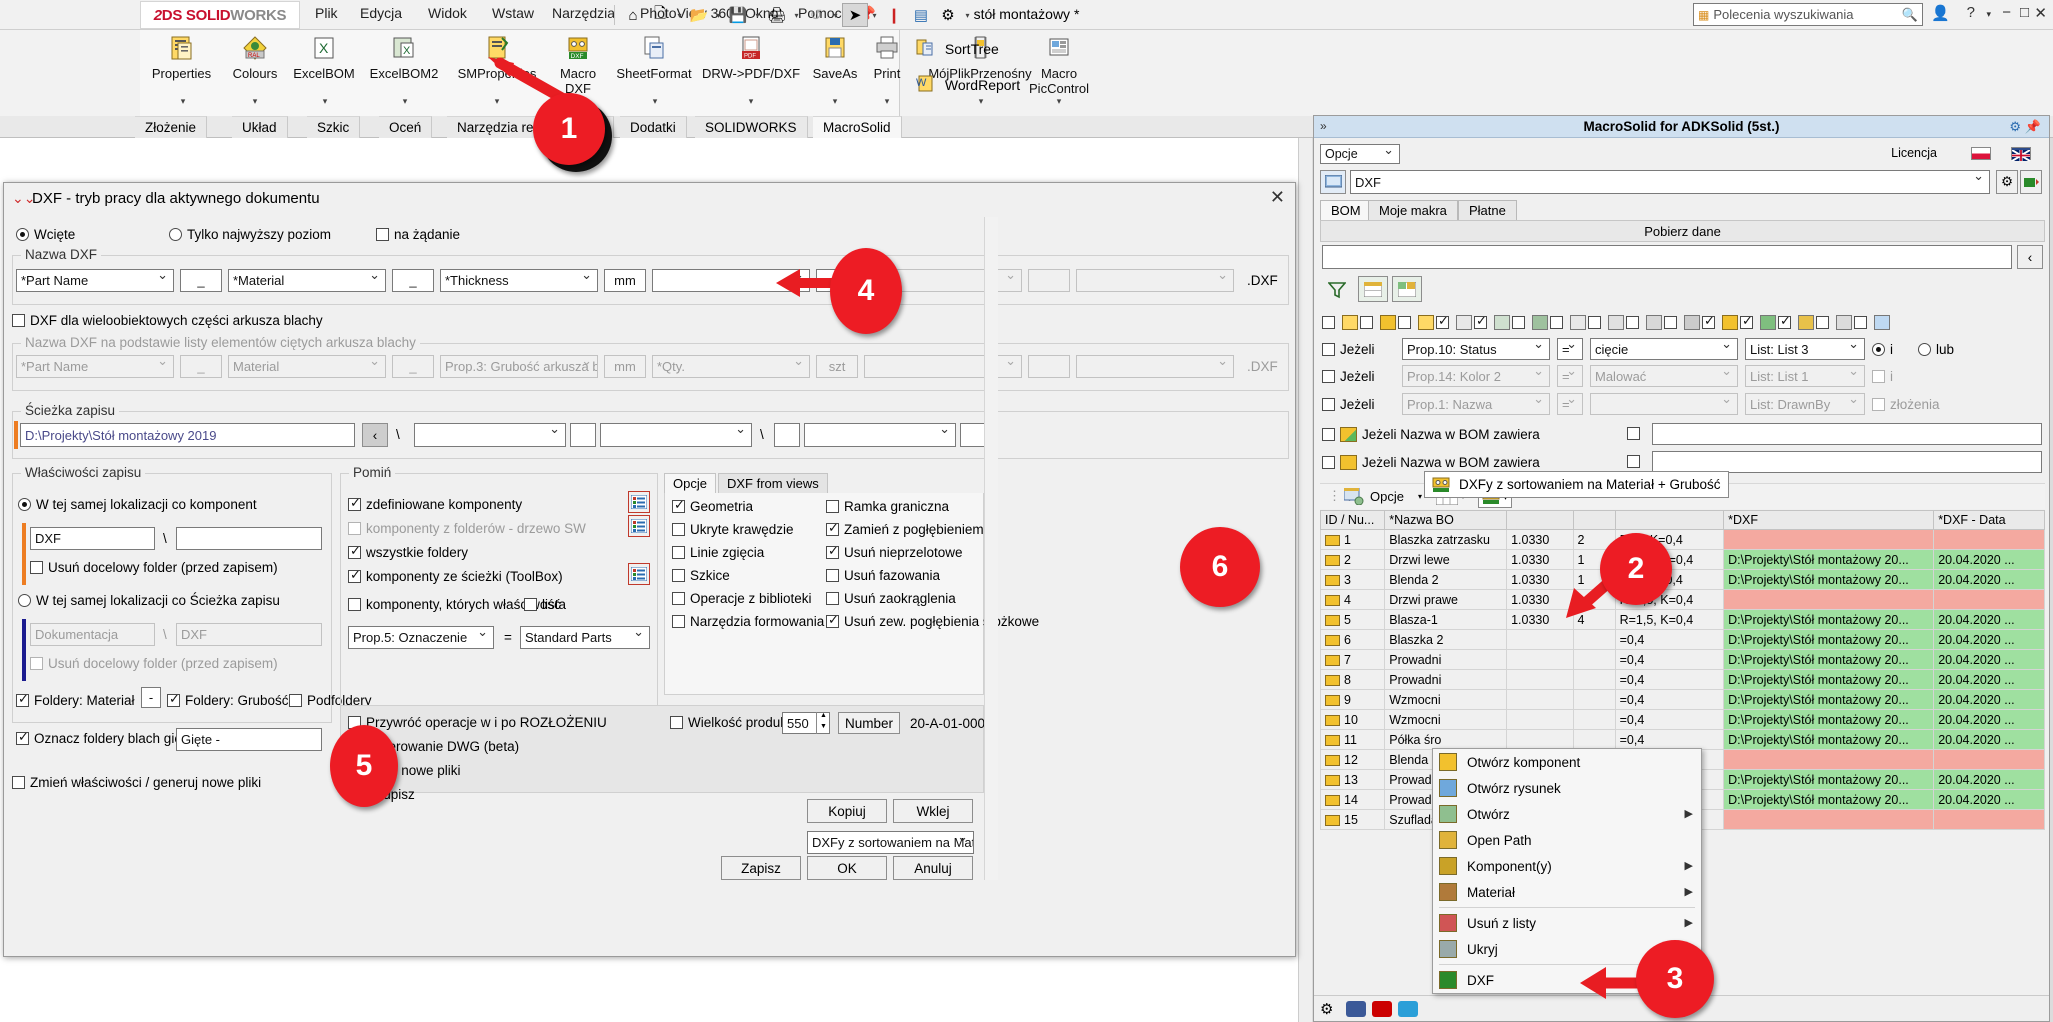  What do you see at coordinates (413, 280) in the screenshot?
I see `name-sep-2: _` at bounding box center [413, 280].